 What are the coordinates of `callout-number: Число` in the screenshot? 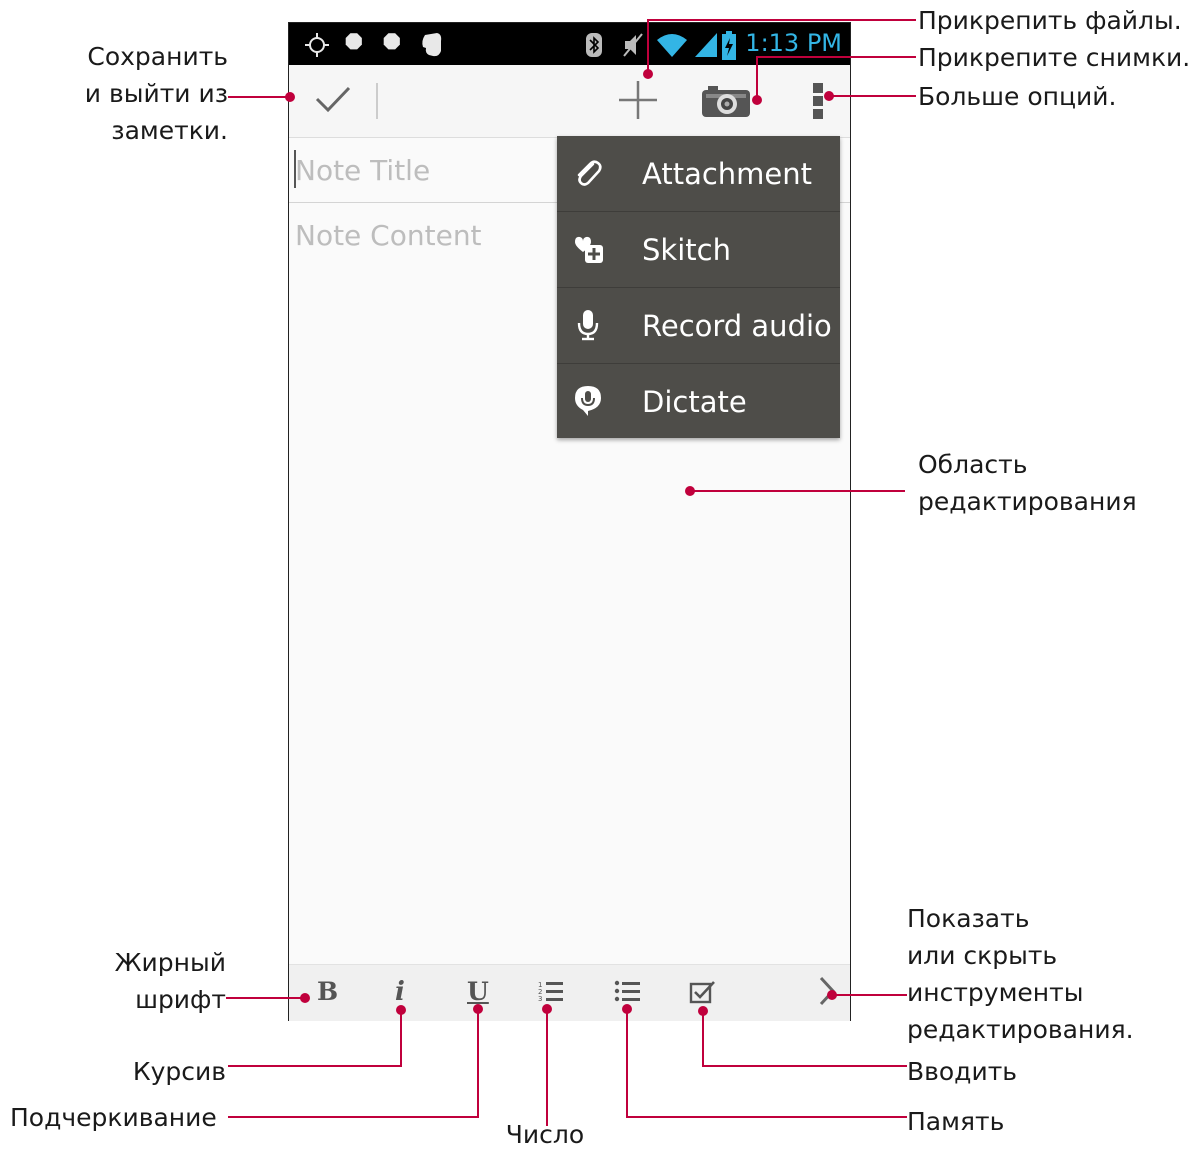 It's located at (545, 1134).